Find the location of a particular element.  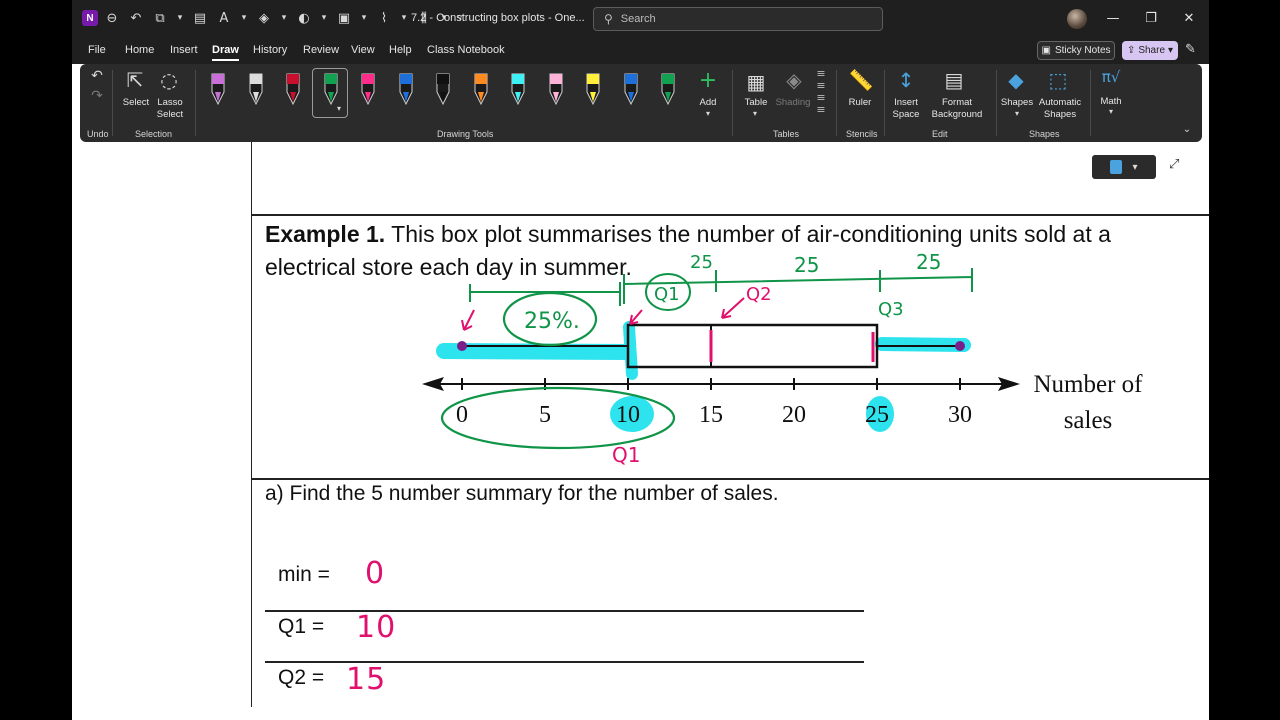

add-pen-icon: + is located at coordinates (708, 80).